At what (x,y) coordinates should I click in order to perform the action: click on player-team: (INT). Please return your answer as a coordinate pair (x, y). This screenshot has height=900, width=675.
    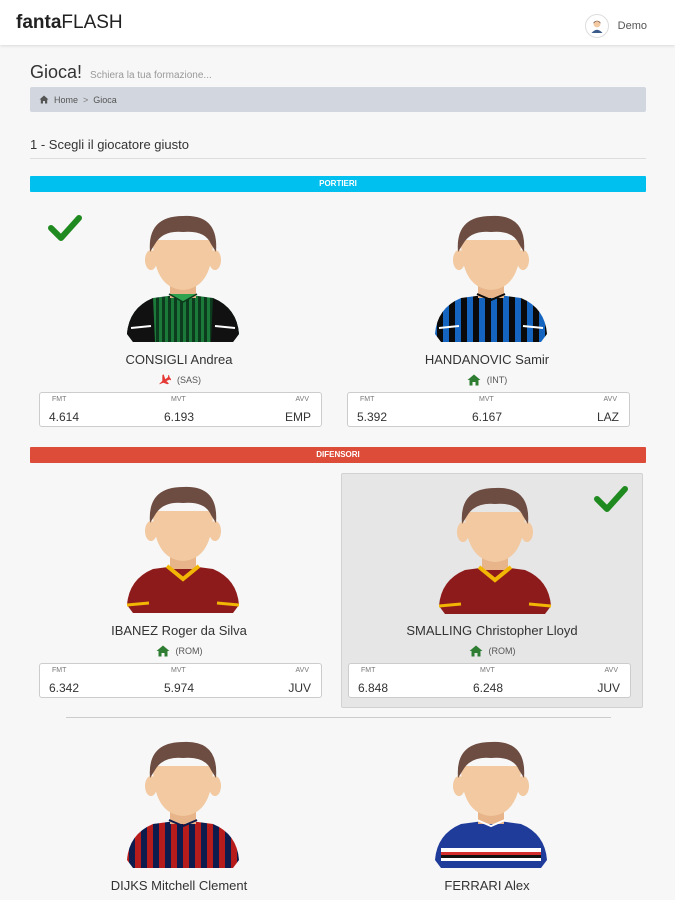
    Looking at the image, I should click on (487, 380).